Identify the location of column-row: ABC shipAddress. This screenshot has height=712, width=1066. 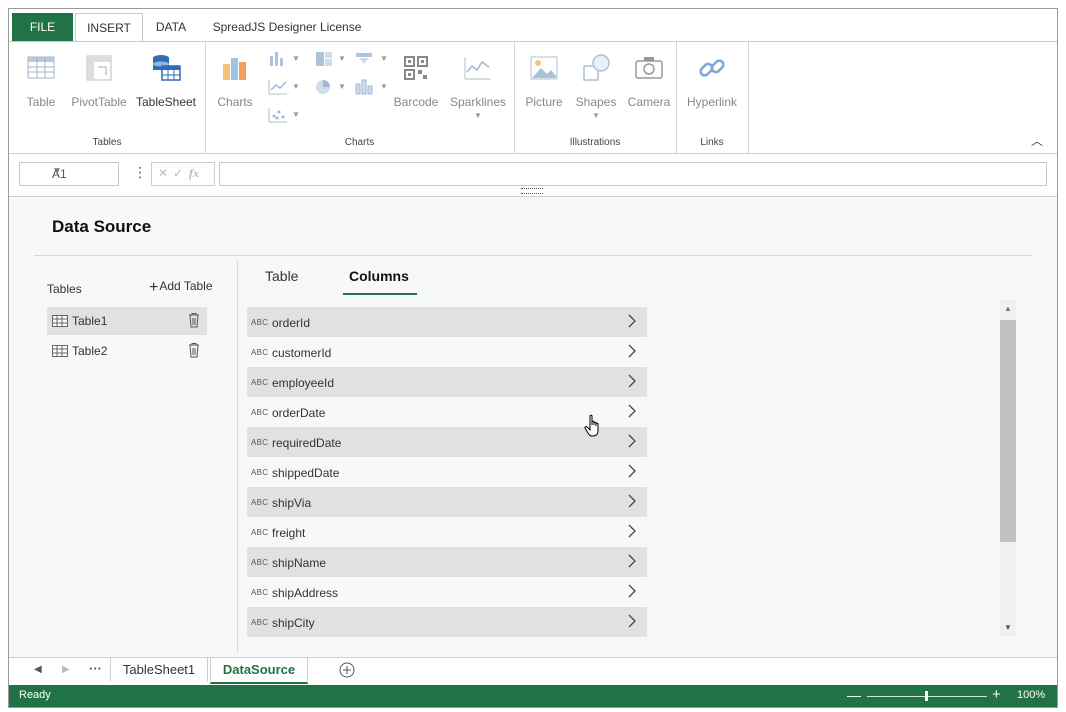
(447, 592).